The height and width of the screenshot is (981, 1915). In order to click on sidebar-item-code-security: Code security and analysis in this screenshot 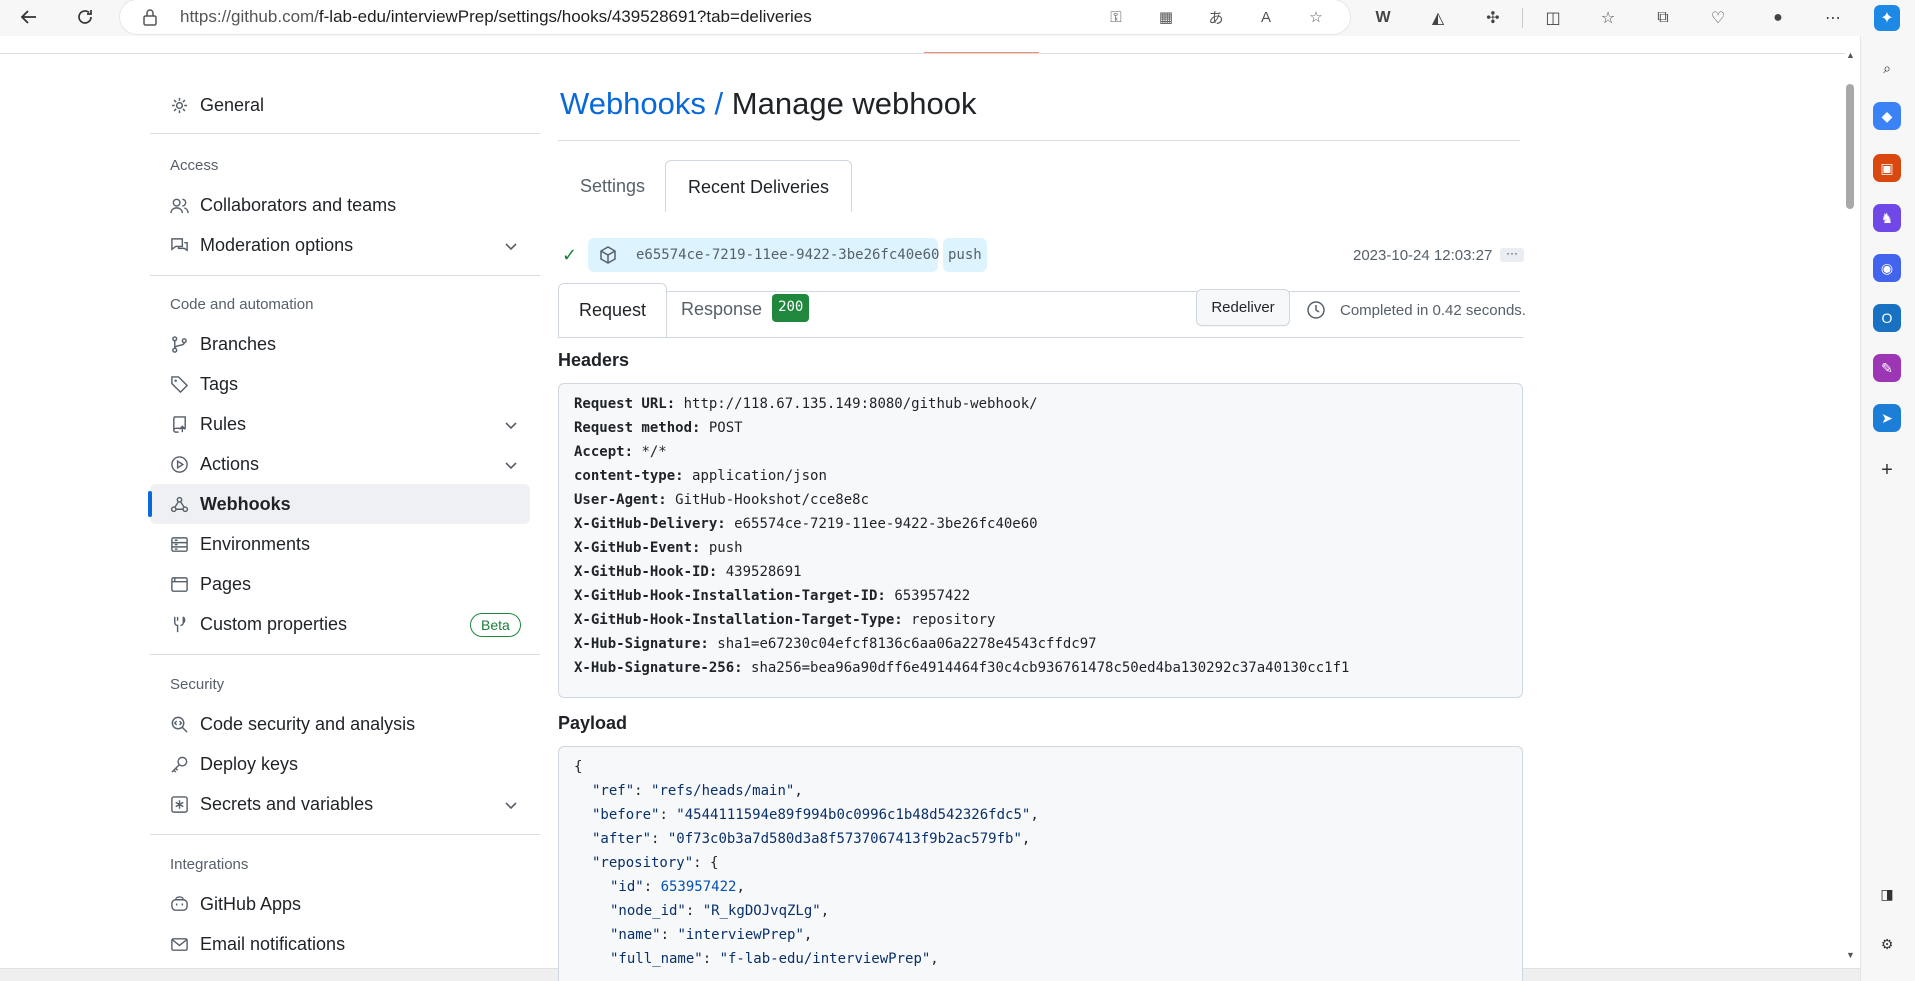, I will do `click(340, 724)`.